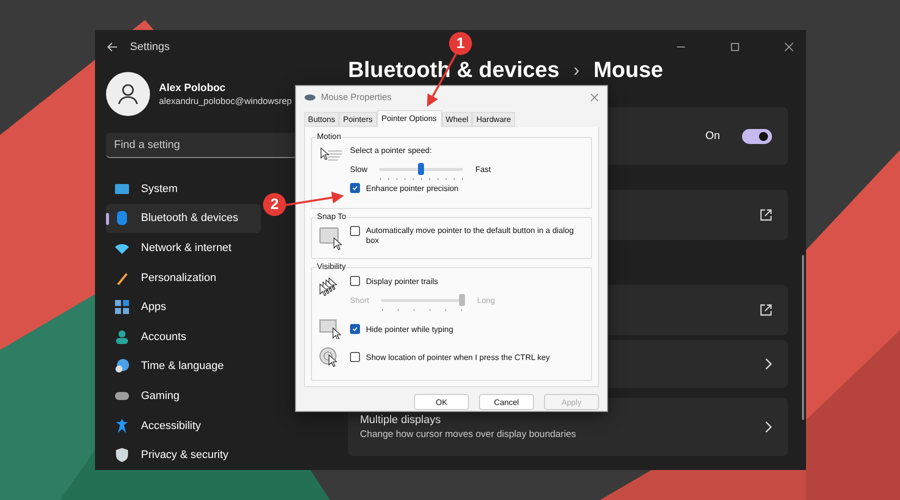  I want to click on user-name: Alex Poloboc, so click(193, 88).